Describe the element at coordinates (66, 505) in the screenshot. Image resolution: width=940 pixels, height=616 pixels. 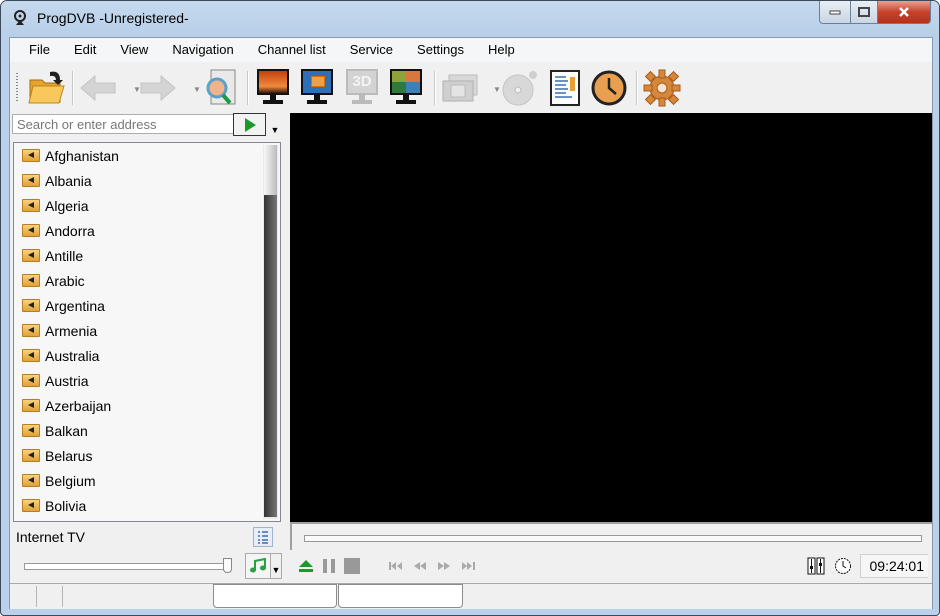
I see `channel-folder-label: Bolivia` at that location.